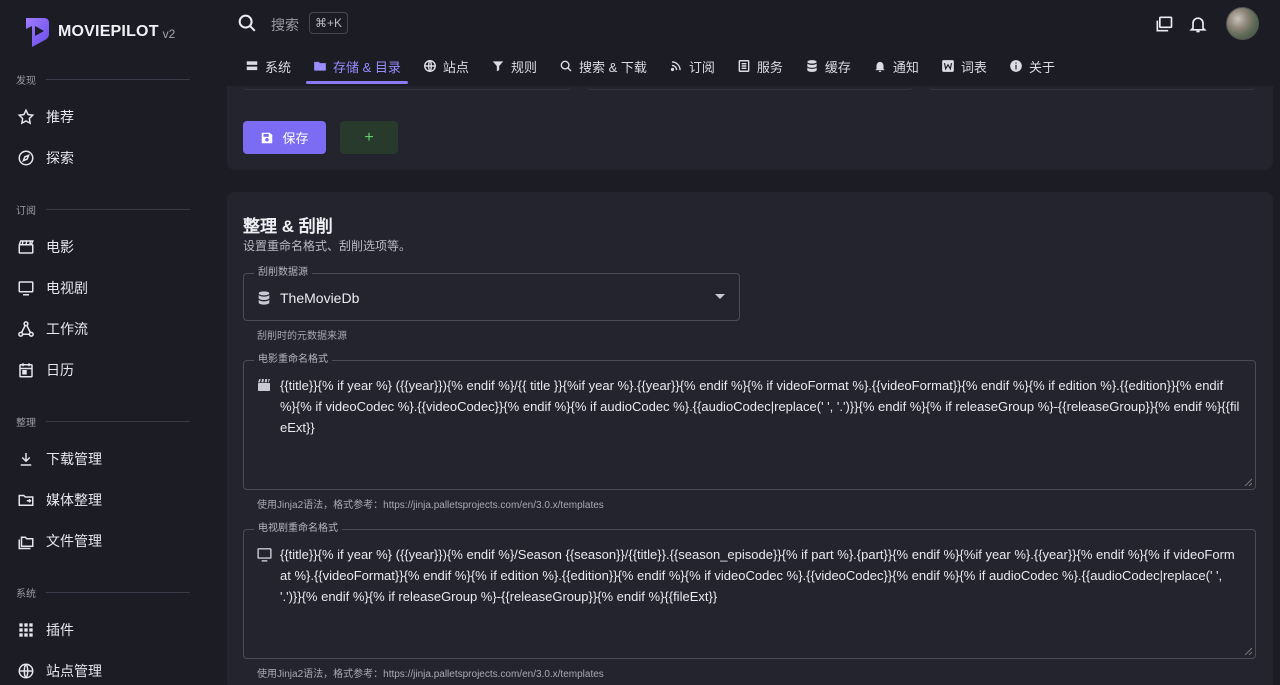  Describe the element at coordinates (743, 24) in the screenshot. I see `topbar: 搜索 ⌘+K` at that location.